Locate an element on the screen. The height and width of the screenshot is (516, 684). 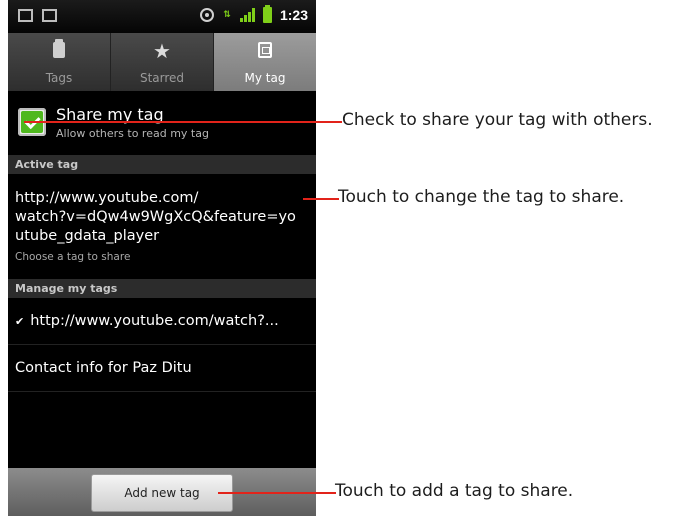
tab-label: My tag is located at coordinates (265, 78).